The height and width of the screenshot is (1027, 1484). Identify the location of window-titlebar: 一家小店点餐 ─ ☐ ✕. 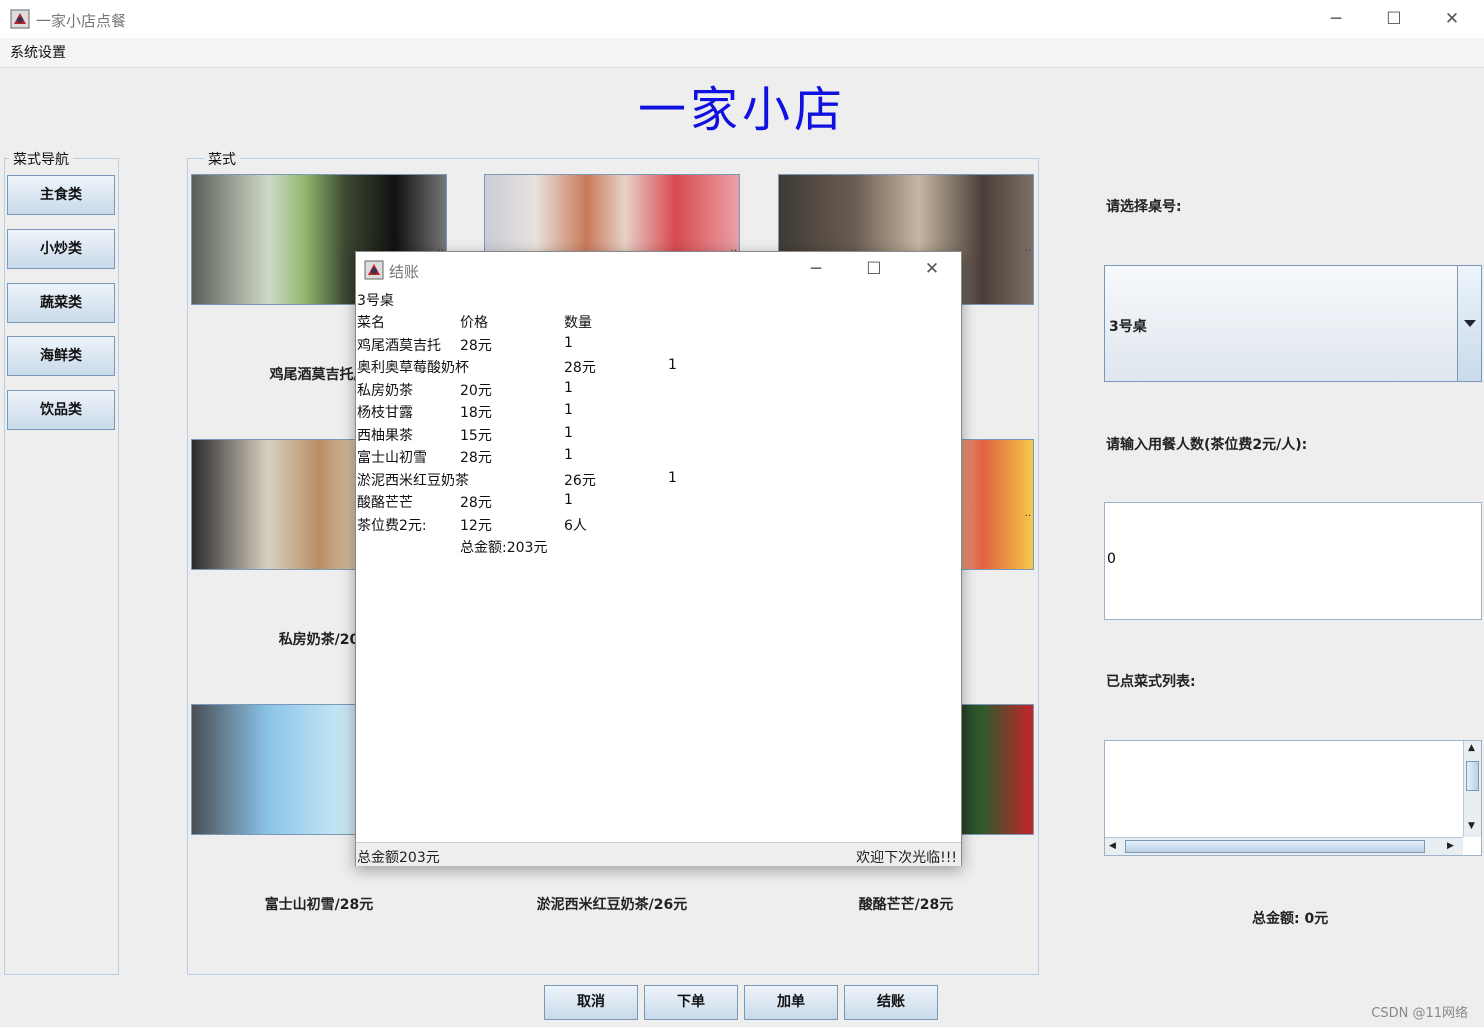
(742, 19).